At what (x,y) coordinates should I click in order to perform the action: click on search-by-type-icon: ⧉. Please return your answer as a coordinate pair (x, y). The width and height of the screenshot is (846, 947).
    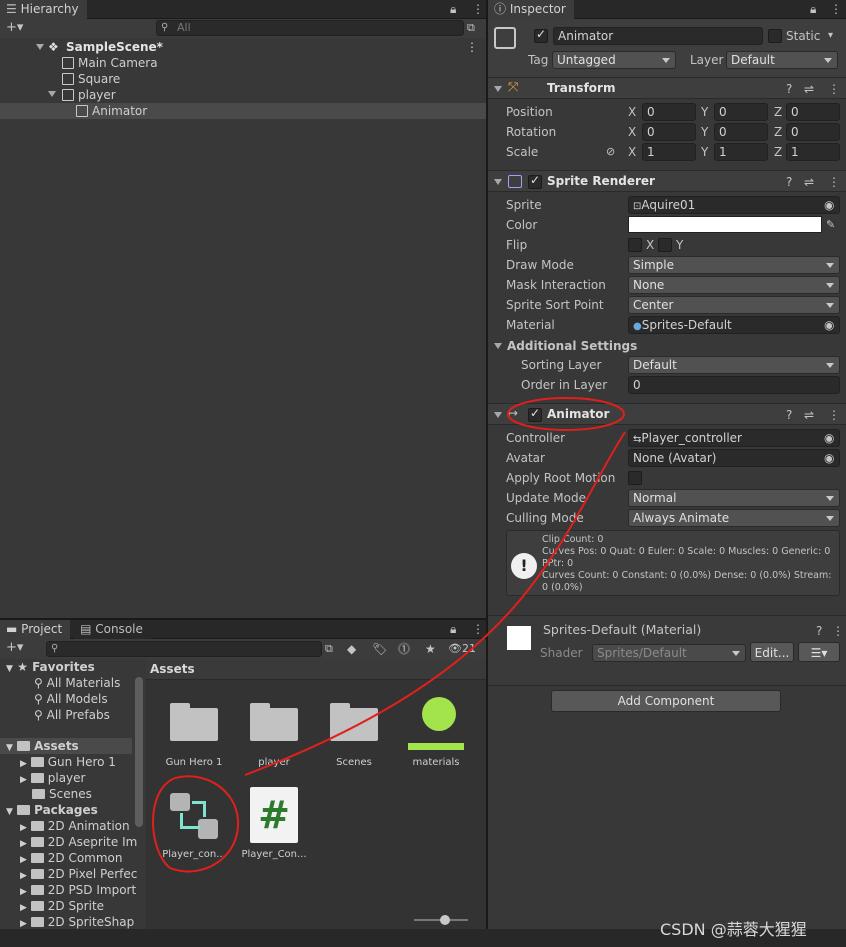
    Looking at the image, I should click on (329, 649).